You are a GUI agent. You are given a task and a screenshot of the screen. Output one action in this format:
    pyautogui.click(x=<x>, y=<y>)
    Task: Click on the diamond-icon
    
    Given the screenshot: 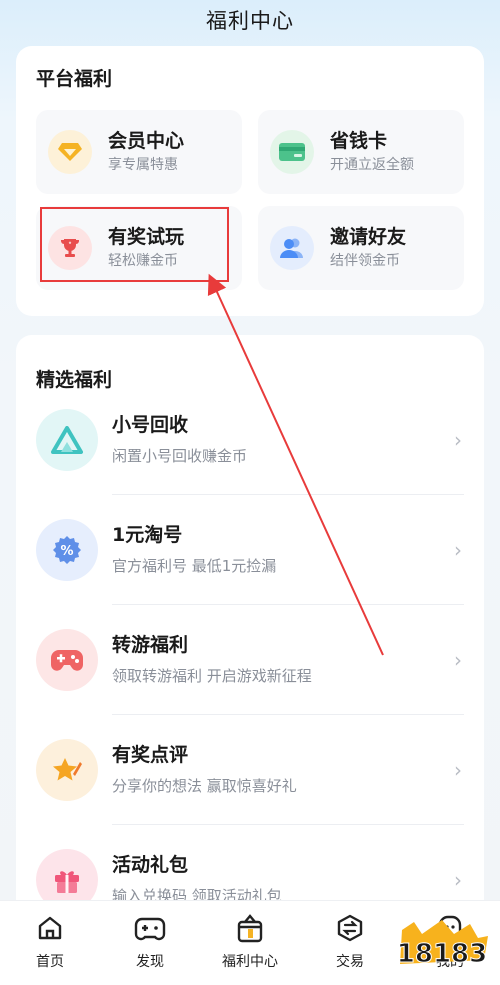 What is the action you would take?
    pyautogui.click(x=70, y=152)
    